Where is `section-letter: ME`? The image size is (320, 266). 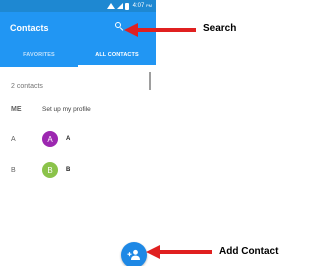 section-letter: ME is located at coordinates (16, 109).